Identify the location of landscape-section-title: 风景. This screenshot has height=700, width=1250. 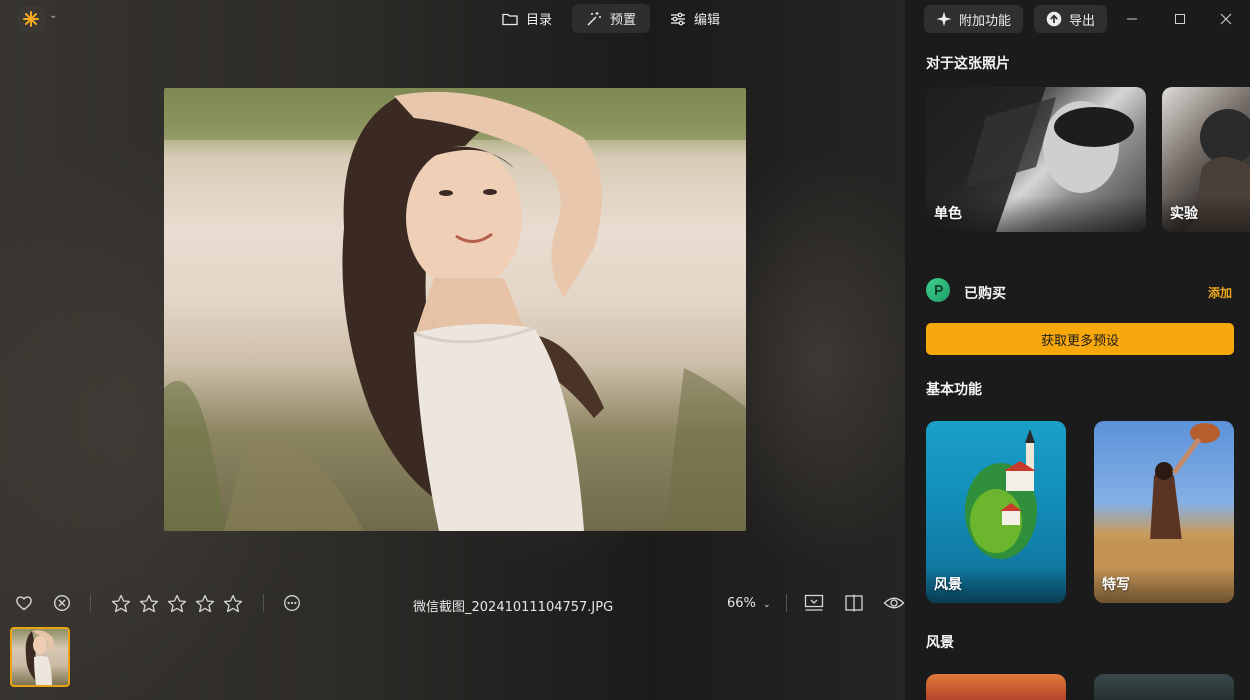
(940, 643).